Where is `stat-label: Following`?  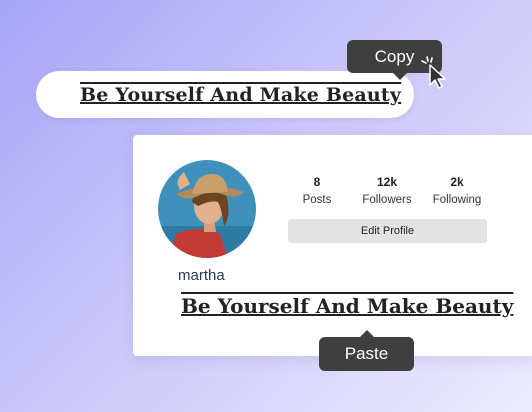
stat-label: Following is located at coordinates (457, 200).